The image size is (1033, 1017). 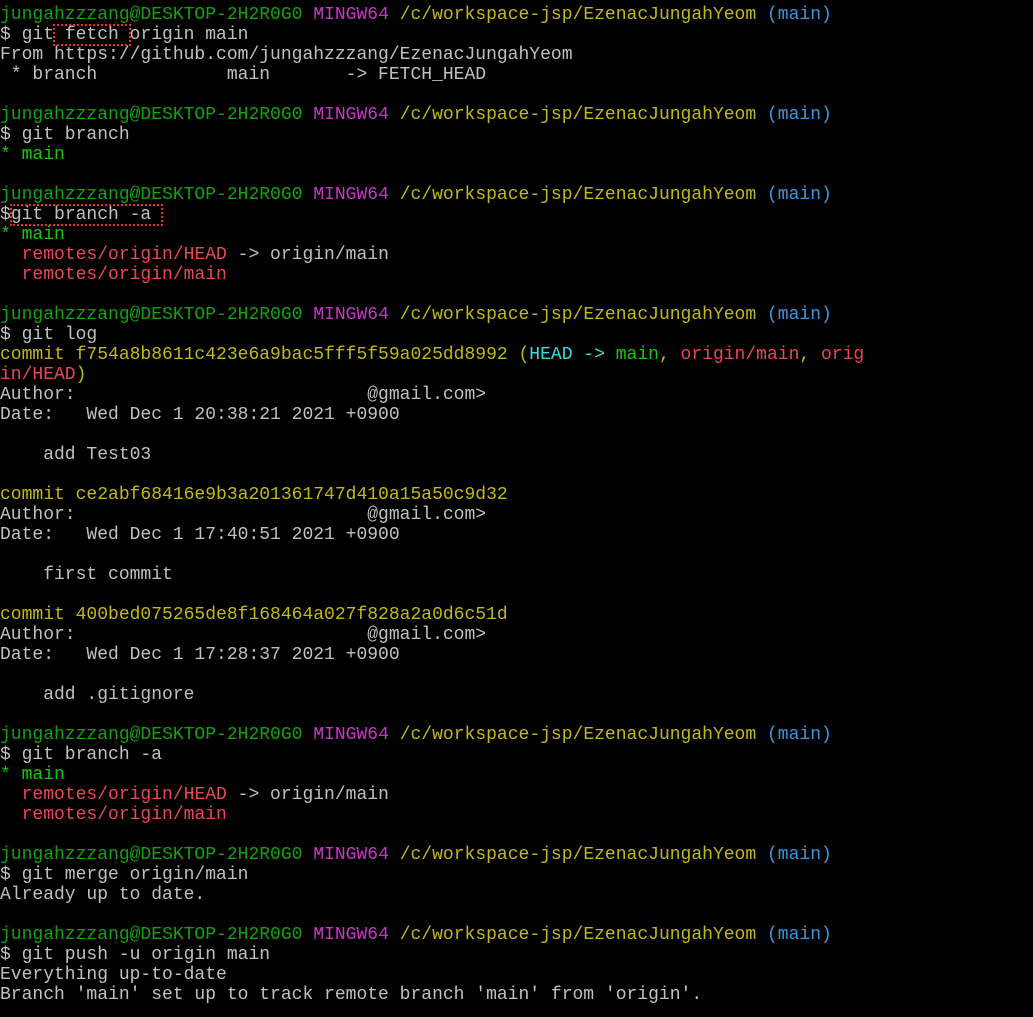 What do you see at coordinates (81, 755) in the screenshot?
I see `terminal-text: $ git branch -a` at bounding box center [81, 755].